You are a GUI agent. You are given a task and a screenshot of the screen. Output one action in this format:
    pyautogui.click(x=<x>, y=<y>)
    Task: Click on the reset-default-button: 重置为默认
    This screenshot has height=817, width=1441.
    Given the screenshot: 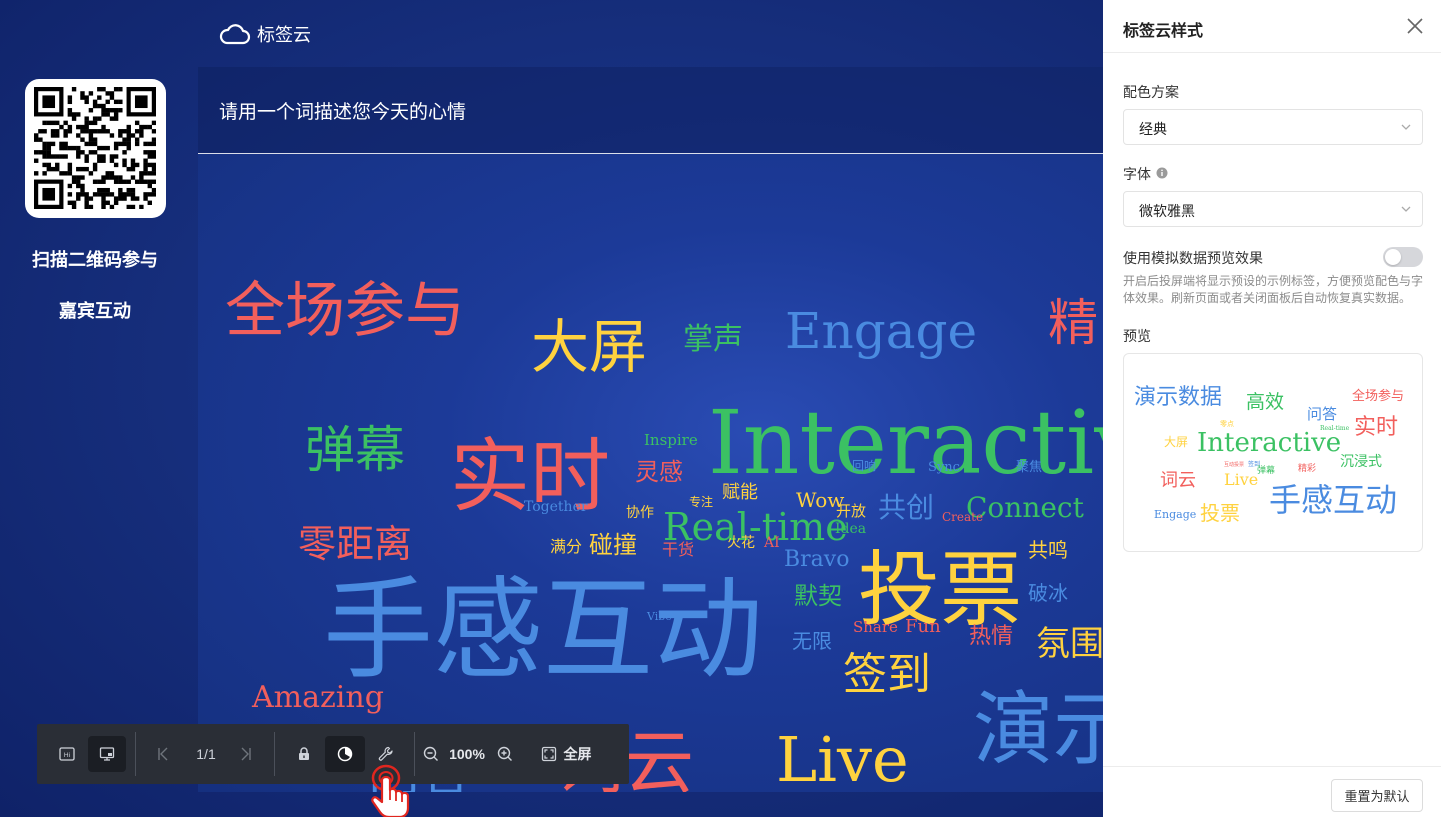 What is the action you would take?
    pyautogui.click(x=1377, y=795)
    